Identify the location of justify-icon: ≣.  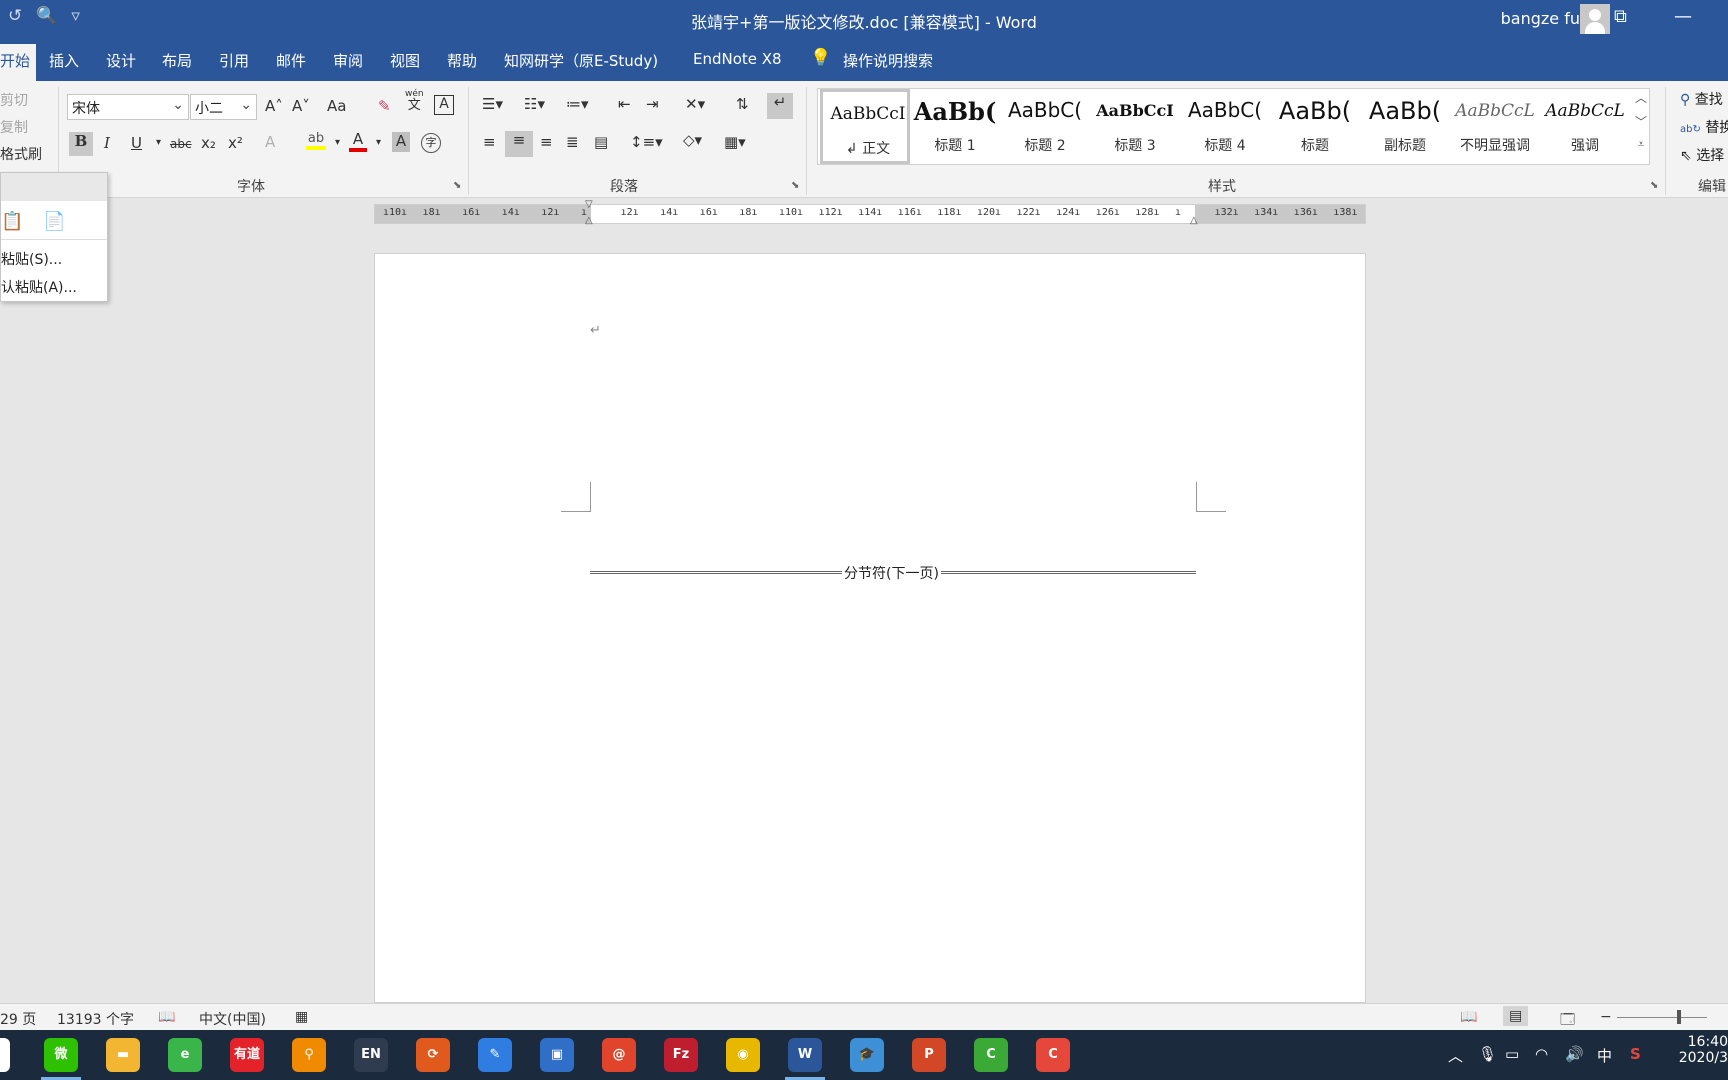
(572, 142).